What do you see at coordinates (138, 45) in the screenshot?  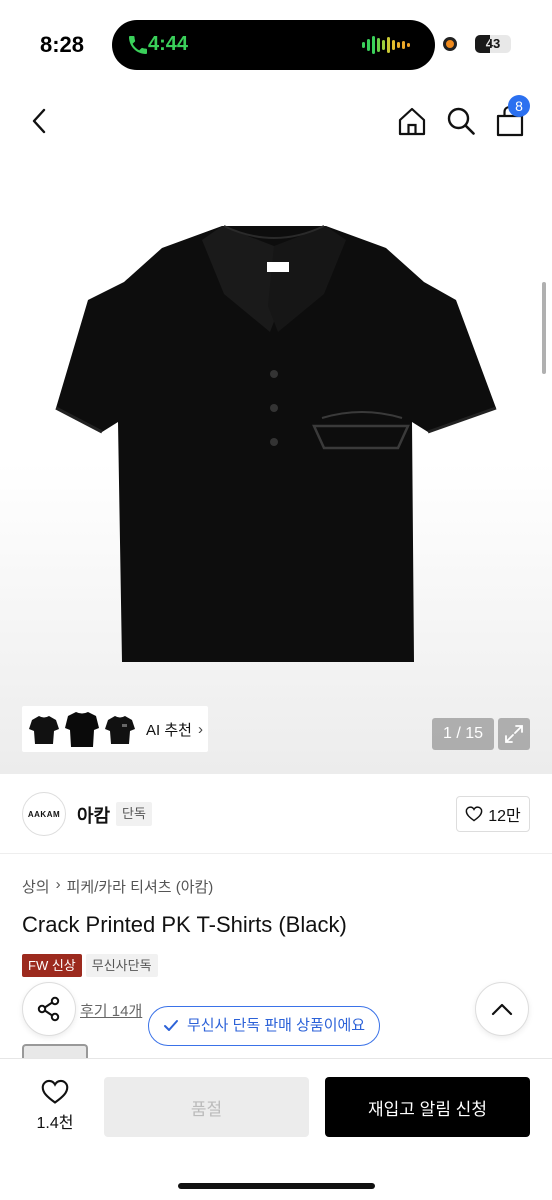 I see `phone-icon` at bounding box center [138, 45].